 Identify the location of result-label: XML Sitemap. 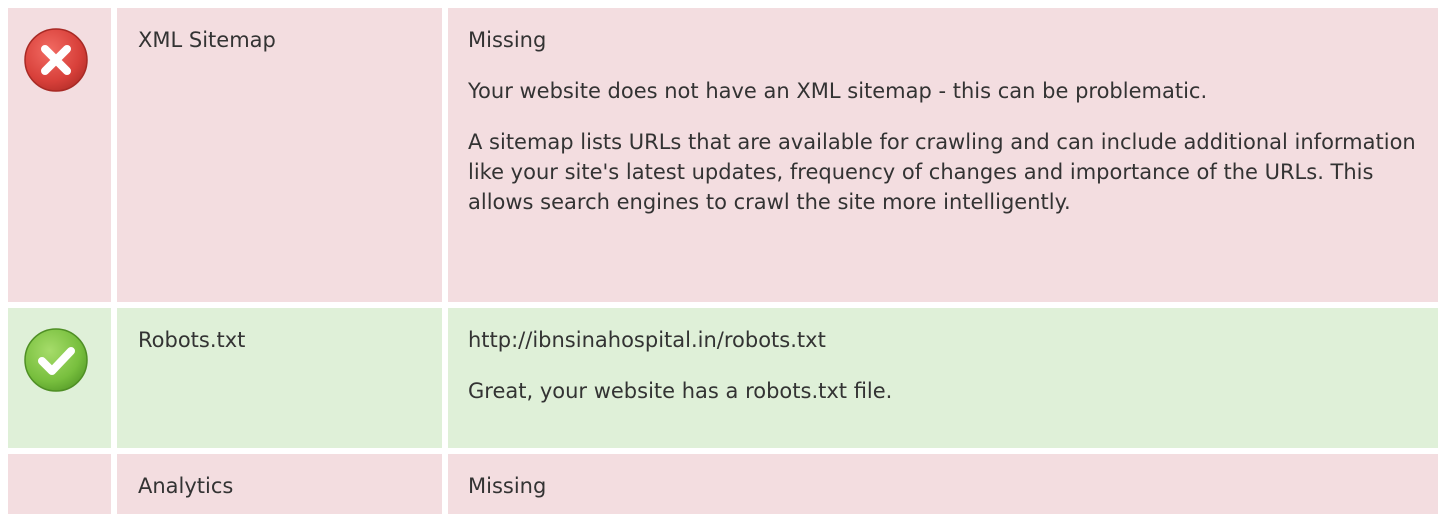
(279, 155).